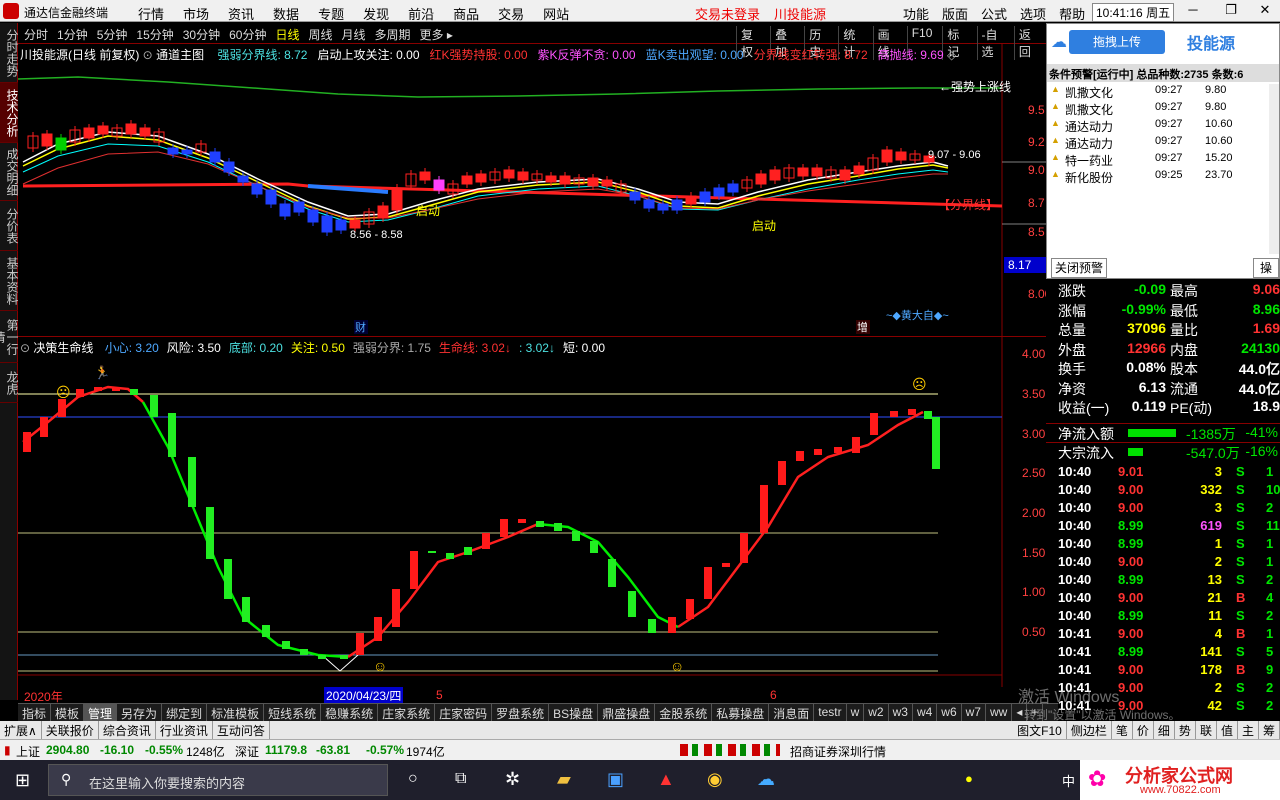 The image size is (1280, 800). I want to click on minimize-icon: ─, so click(1193, 11).